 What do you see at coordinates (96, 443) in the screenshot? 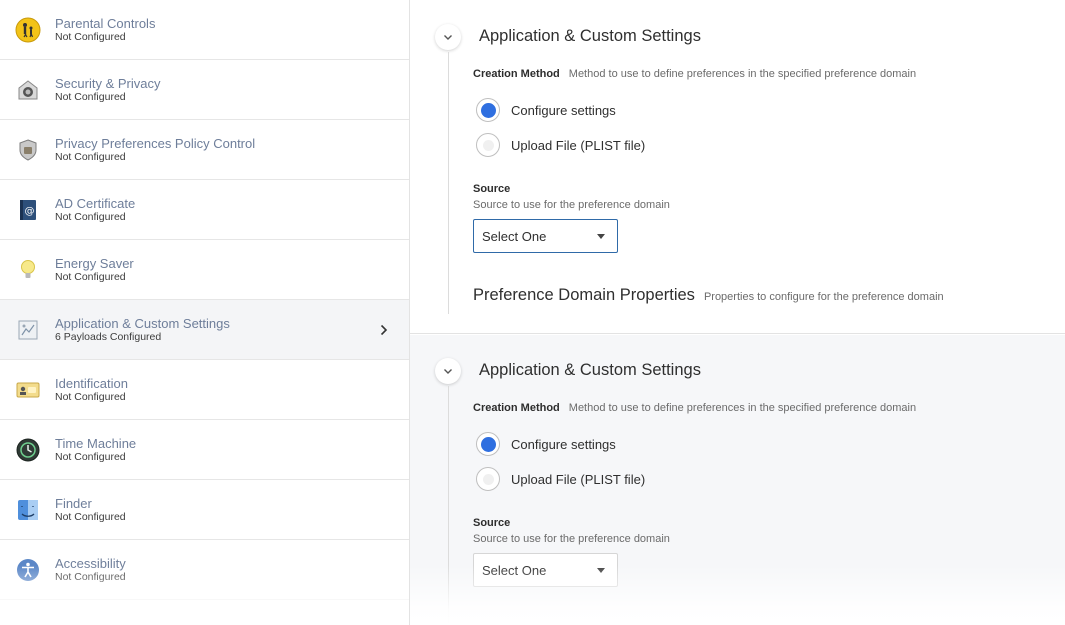
I see `sidebar-item-title: Time Machine` at bounding box center [96, 443].